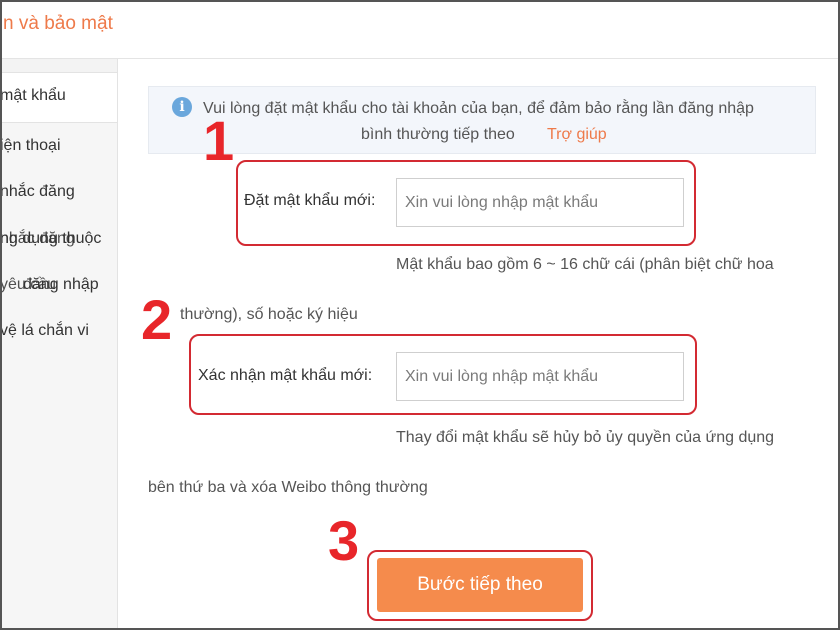 The image size is (840, 630). Describe the element at coordinates (37, 238) in the screenshot. I see `sidebar-overlap-text-b: nhắc đăng` at that location.